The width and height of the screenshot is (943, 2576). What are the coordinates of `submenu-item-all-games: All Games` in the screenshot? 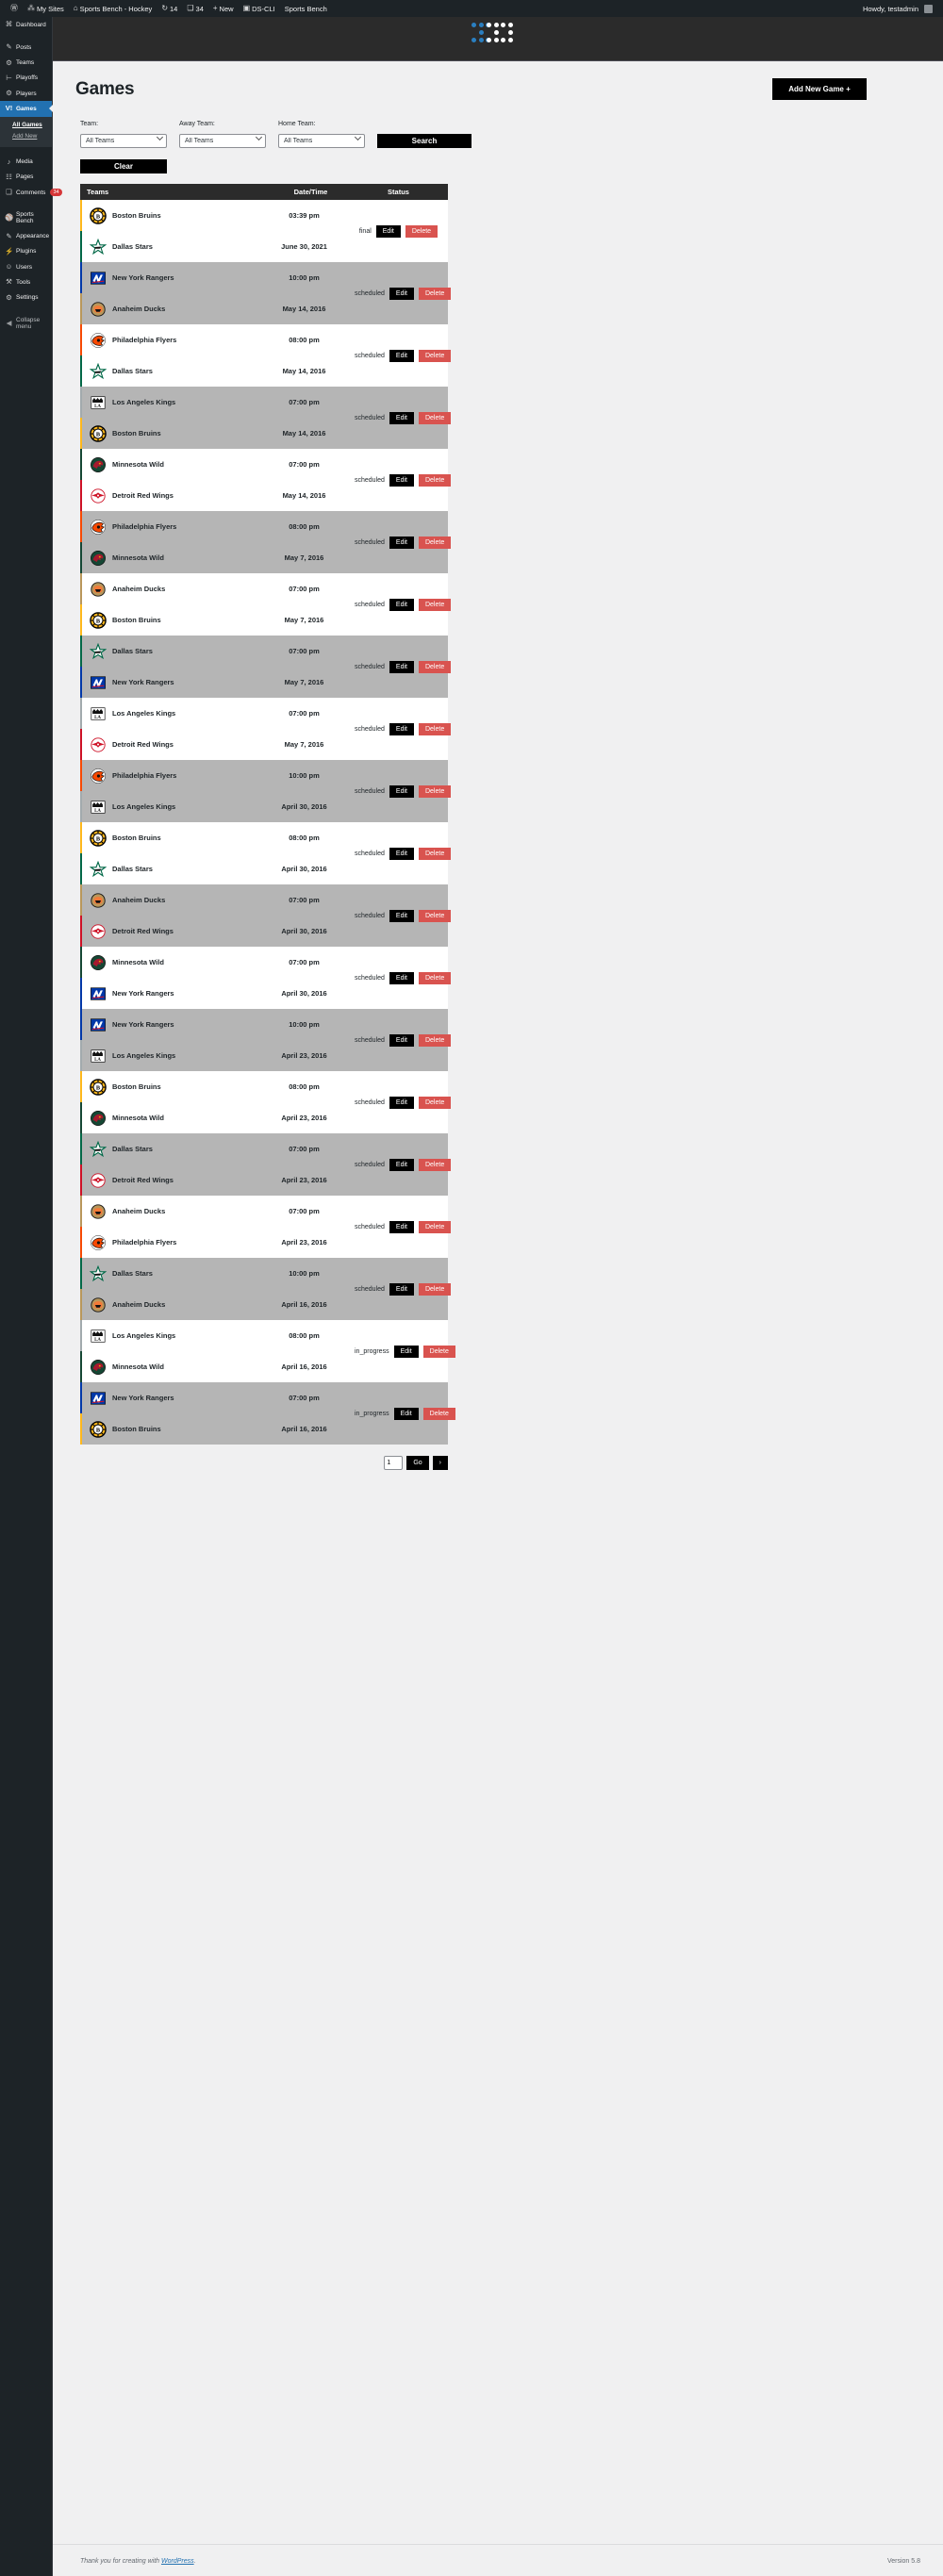 It's located at (26, 125).